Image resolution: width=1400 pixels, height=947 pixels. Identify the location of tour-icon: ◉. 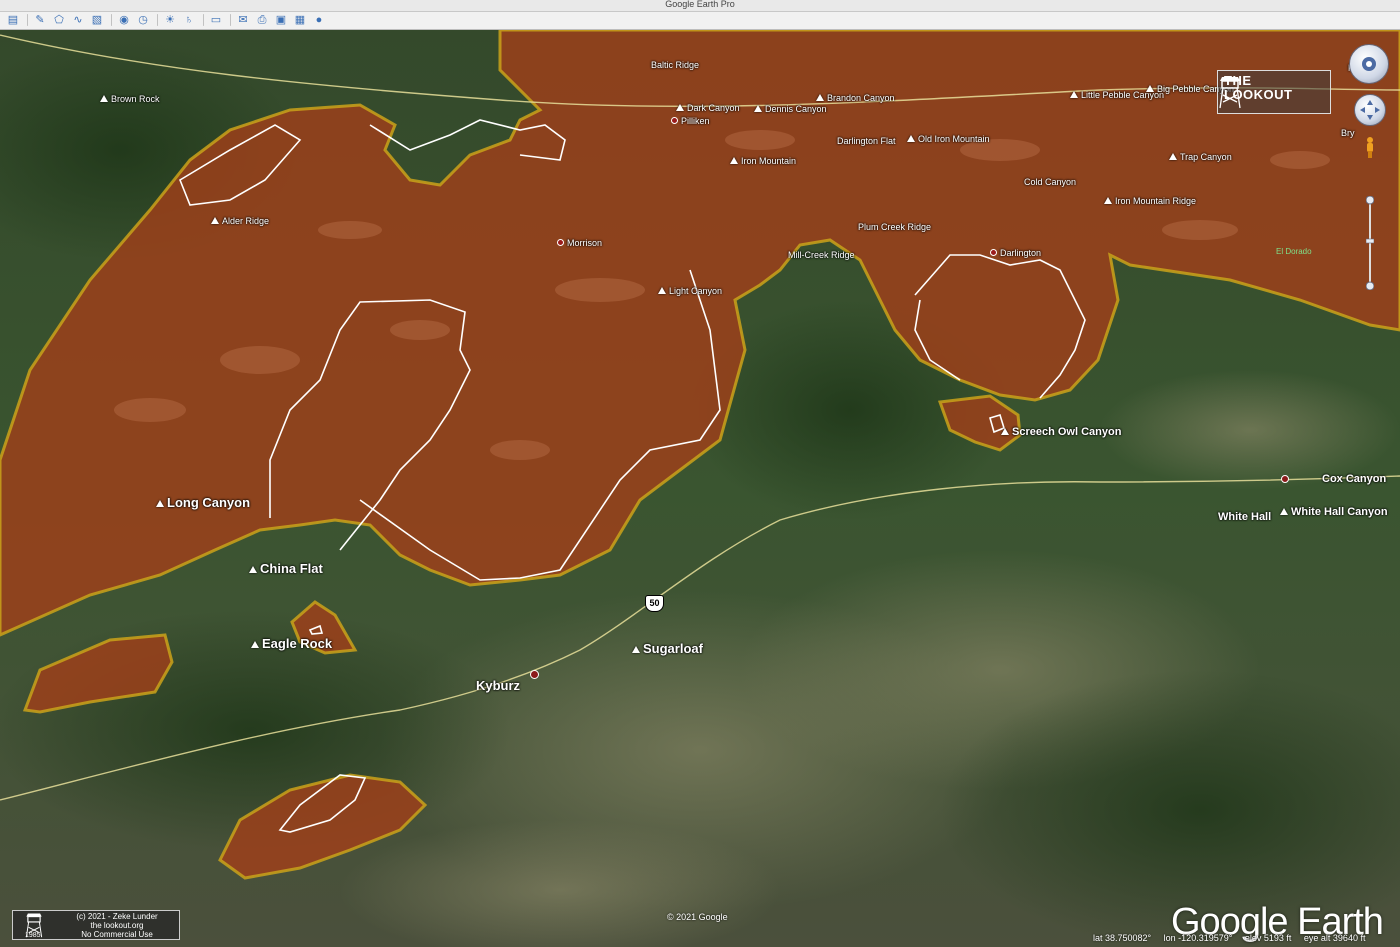
(124, 20).